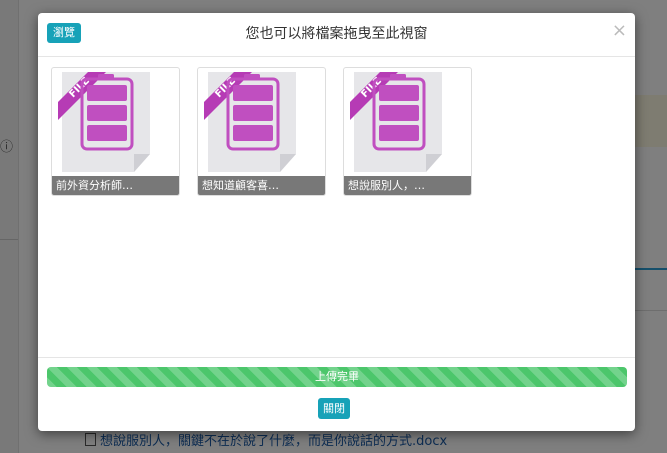  Describe the element at coordinates (334, 408) in the screenshot. I see `close-button: 關閉` at that location.